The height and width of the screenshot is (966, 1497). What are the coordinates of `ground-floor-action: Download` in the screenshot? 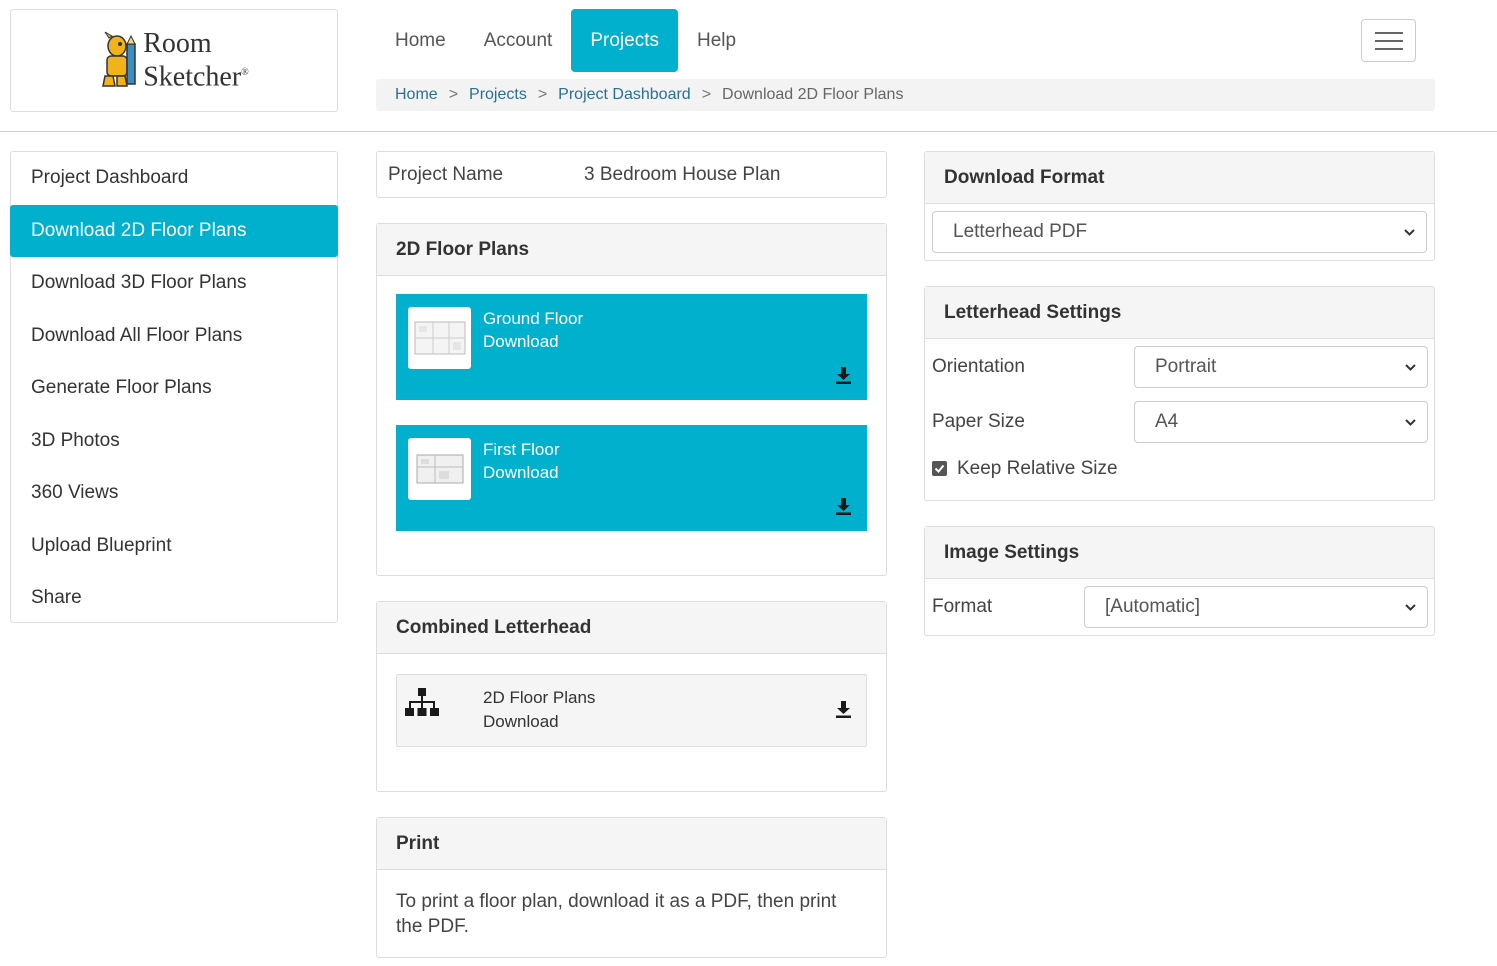 It's located at (521, 341).